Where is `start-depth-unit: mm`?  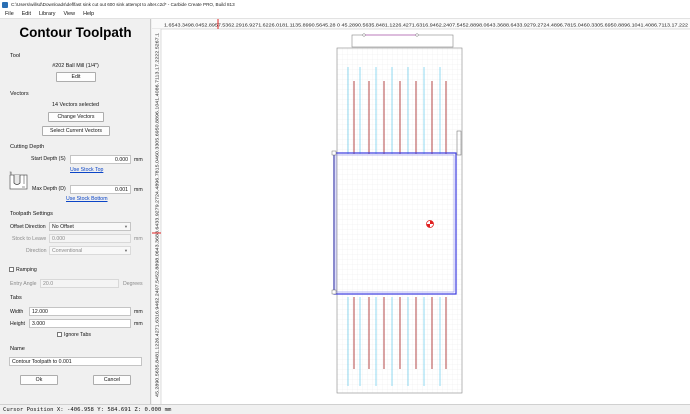 start-depth-unit: mm is located at coordinates (138, 160).